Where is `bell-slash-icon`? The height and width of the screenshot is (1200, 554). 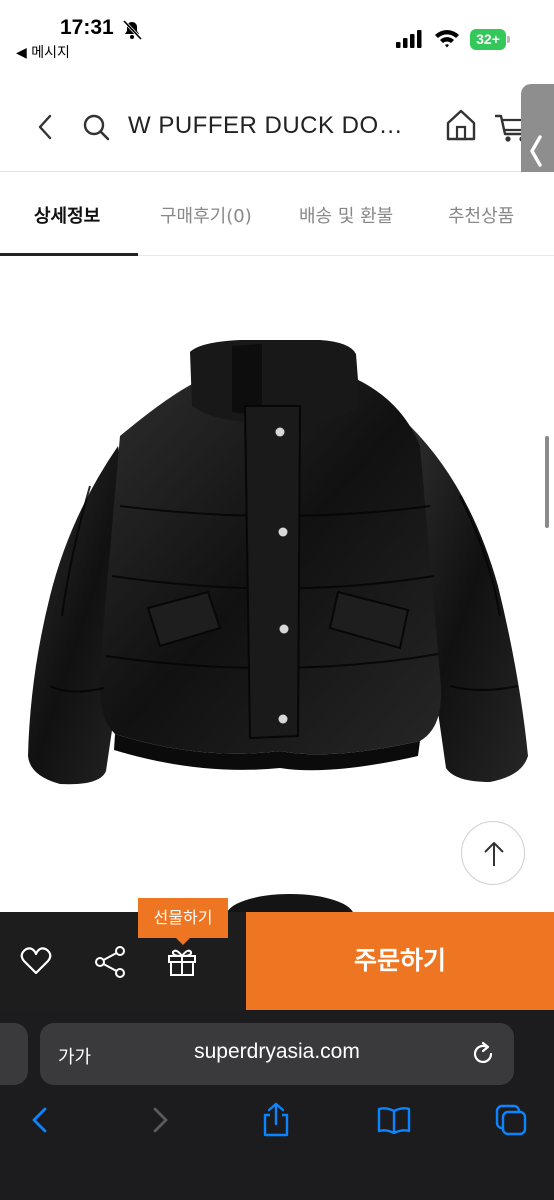
bell-slash-icon is located at coordinates (132, 30).